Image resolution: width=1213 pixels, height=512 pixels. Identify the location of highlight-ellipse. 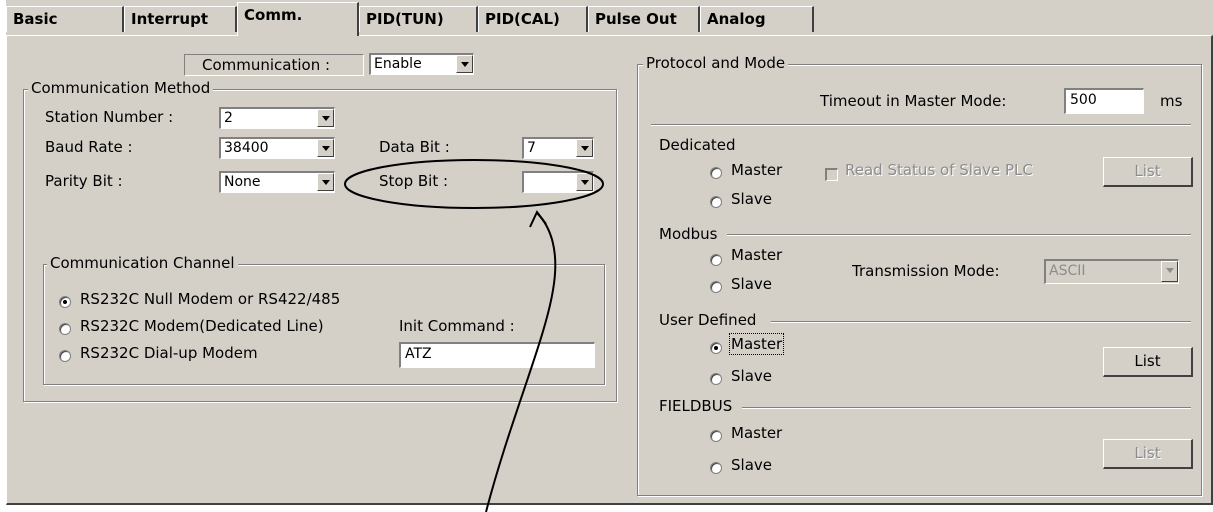
(474, 184).